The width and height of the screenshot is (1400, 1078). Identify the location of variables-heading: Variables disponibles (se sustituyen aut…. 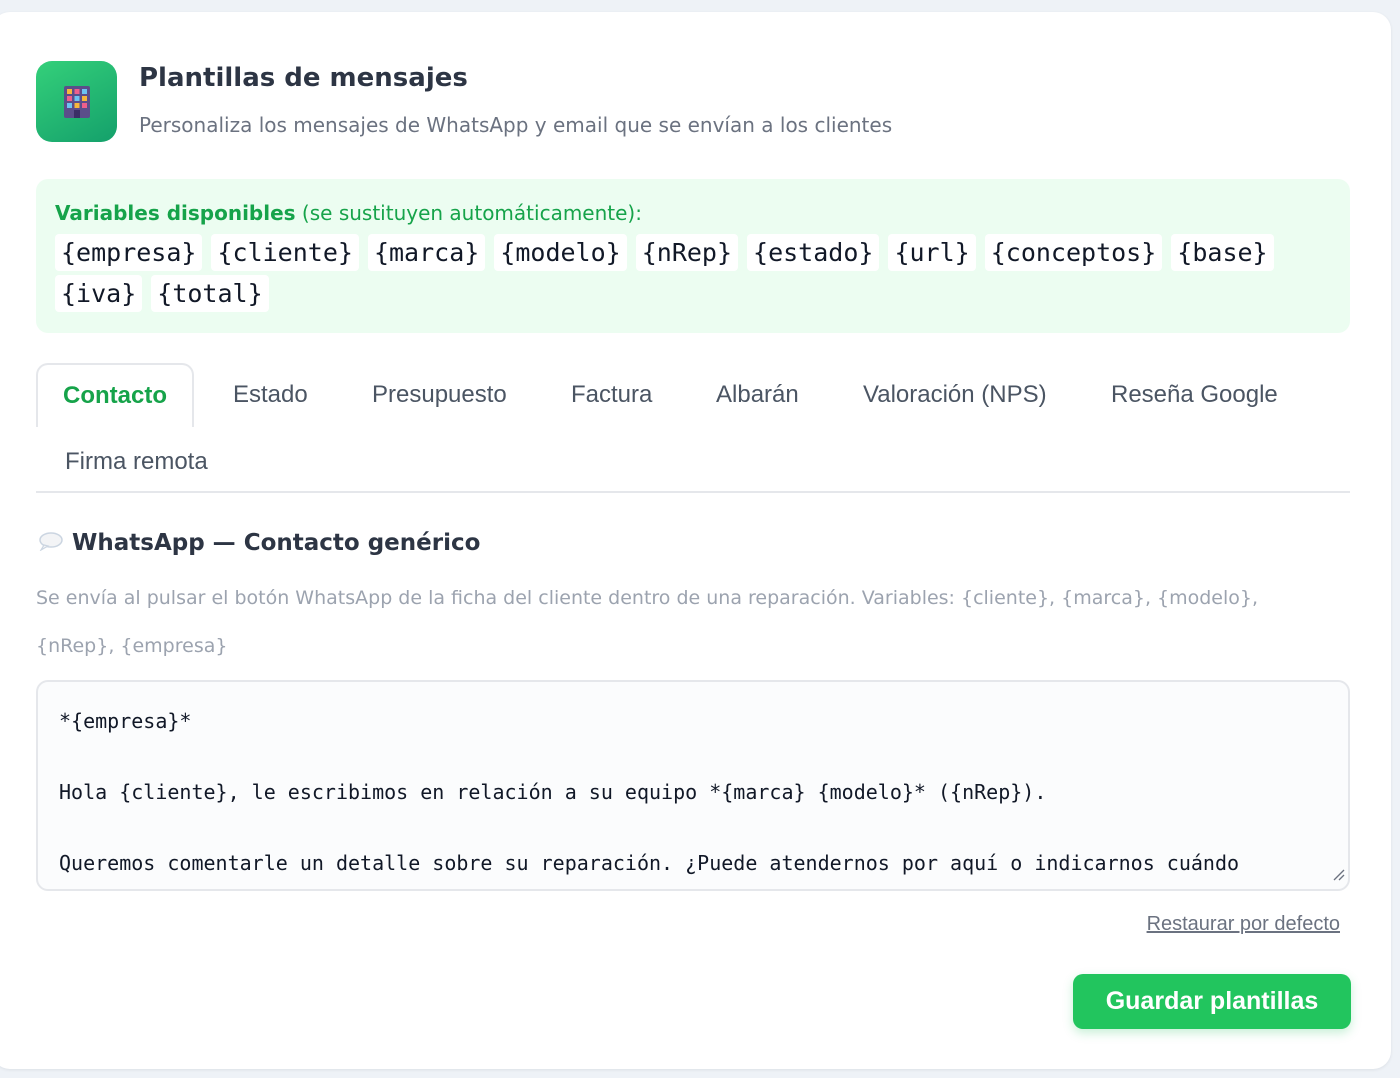
(348, 213).